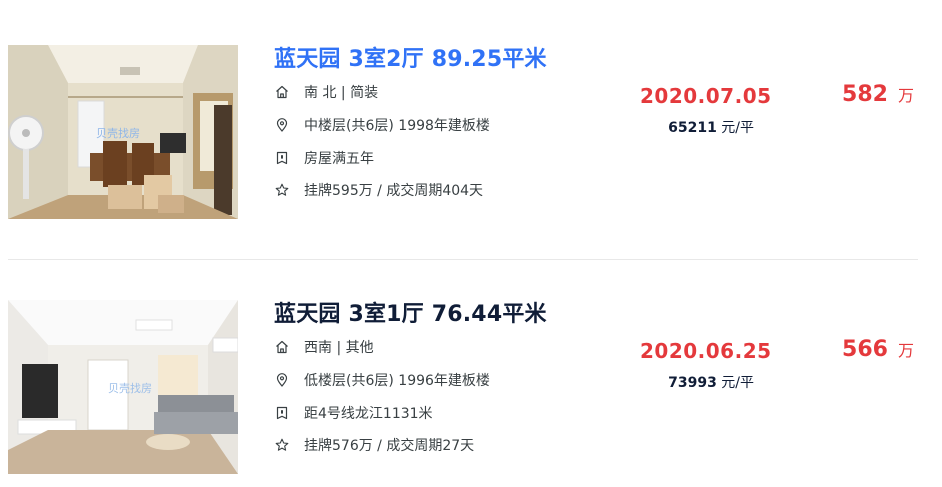 This screenshot has width=942, height=487. I want to click on deal-cycle-row: 挂牌595万 / 成交周期404天, so click(378, 190).